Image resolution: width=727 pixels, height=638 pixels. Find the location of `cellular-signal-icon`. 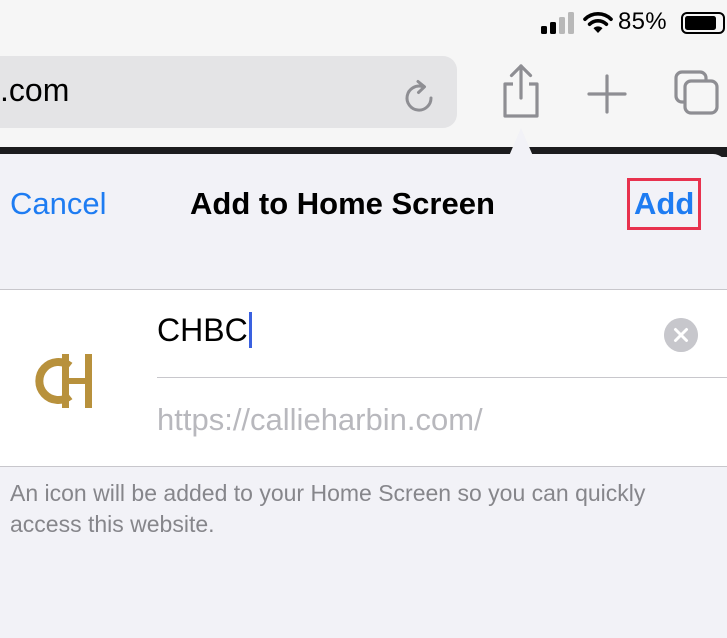

cellular-signal-icon is located at coordinates (557, 23).